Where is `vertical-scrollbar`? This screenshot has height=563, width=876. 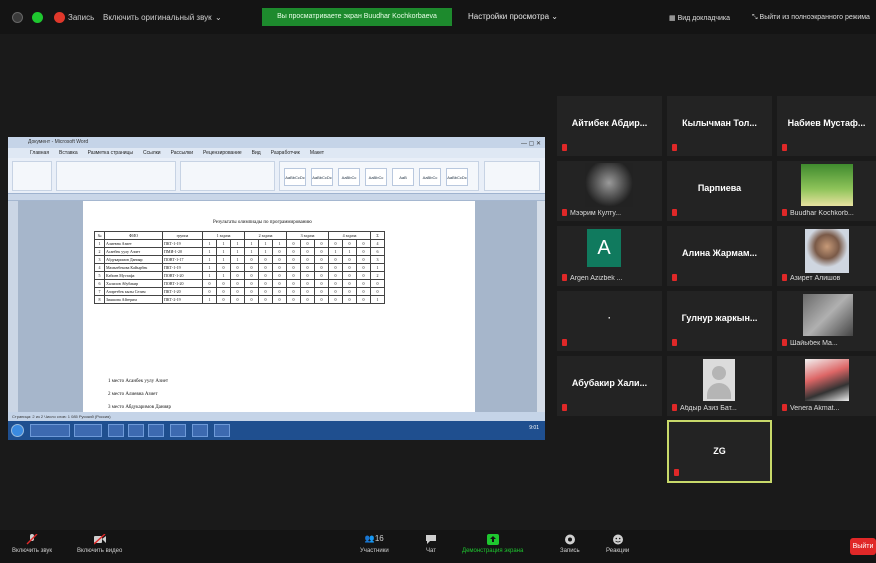
vertical-scrollbar is located at coordinates (541, 306).